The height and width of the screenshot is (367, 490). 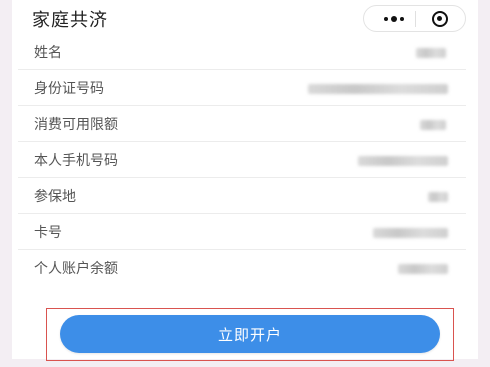 What do you see at coordinates (70, 20) in the screenshot?
I see `page-title: 家庭共济` at bounding box center [70, 20].